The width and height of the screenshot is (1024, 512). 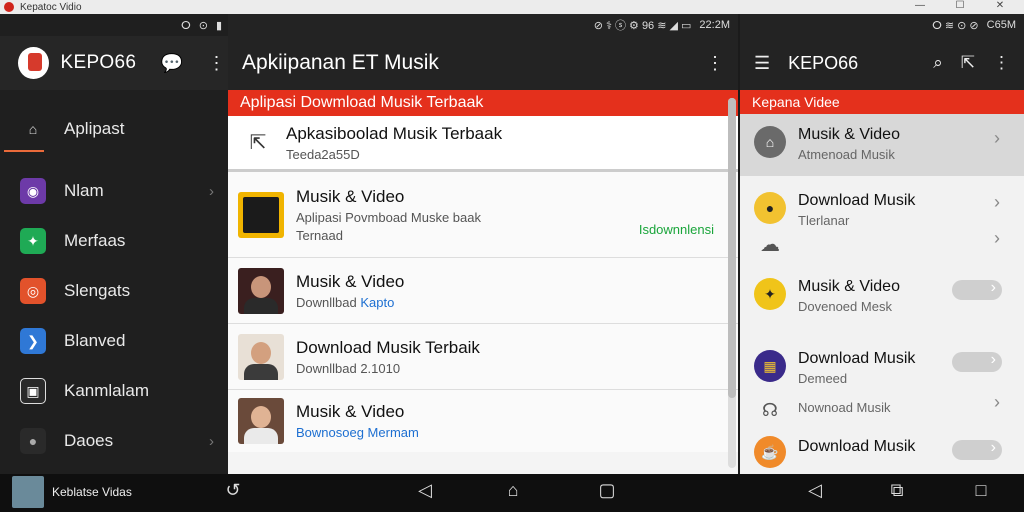 What do you see at coordinates (185, 25) in the screenshot?
I see `status-icon: ⵔ` at bounding box center [185, 25].